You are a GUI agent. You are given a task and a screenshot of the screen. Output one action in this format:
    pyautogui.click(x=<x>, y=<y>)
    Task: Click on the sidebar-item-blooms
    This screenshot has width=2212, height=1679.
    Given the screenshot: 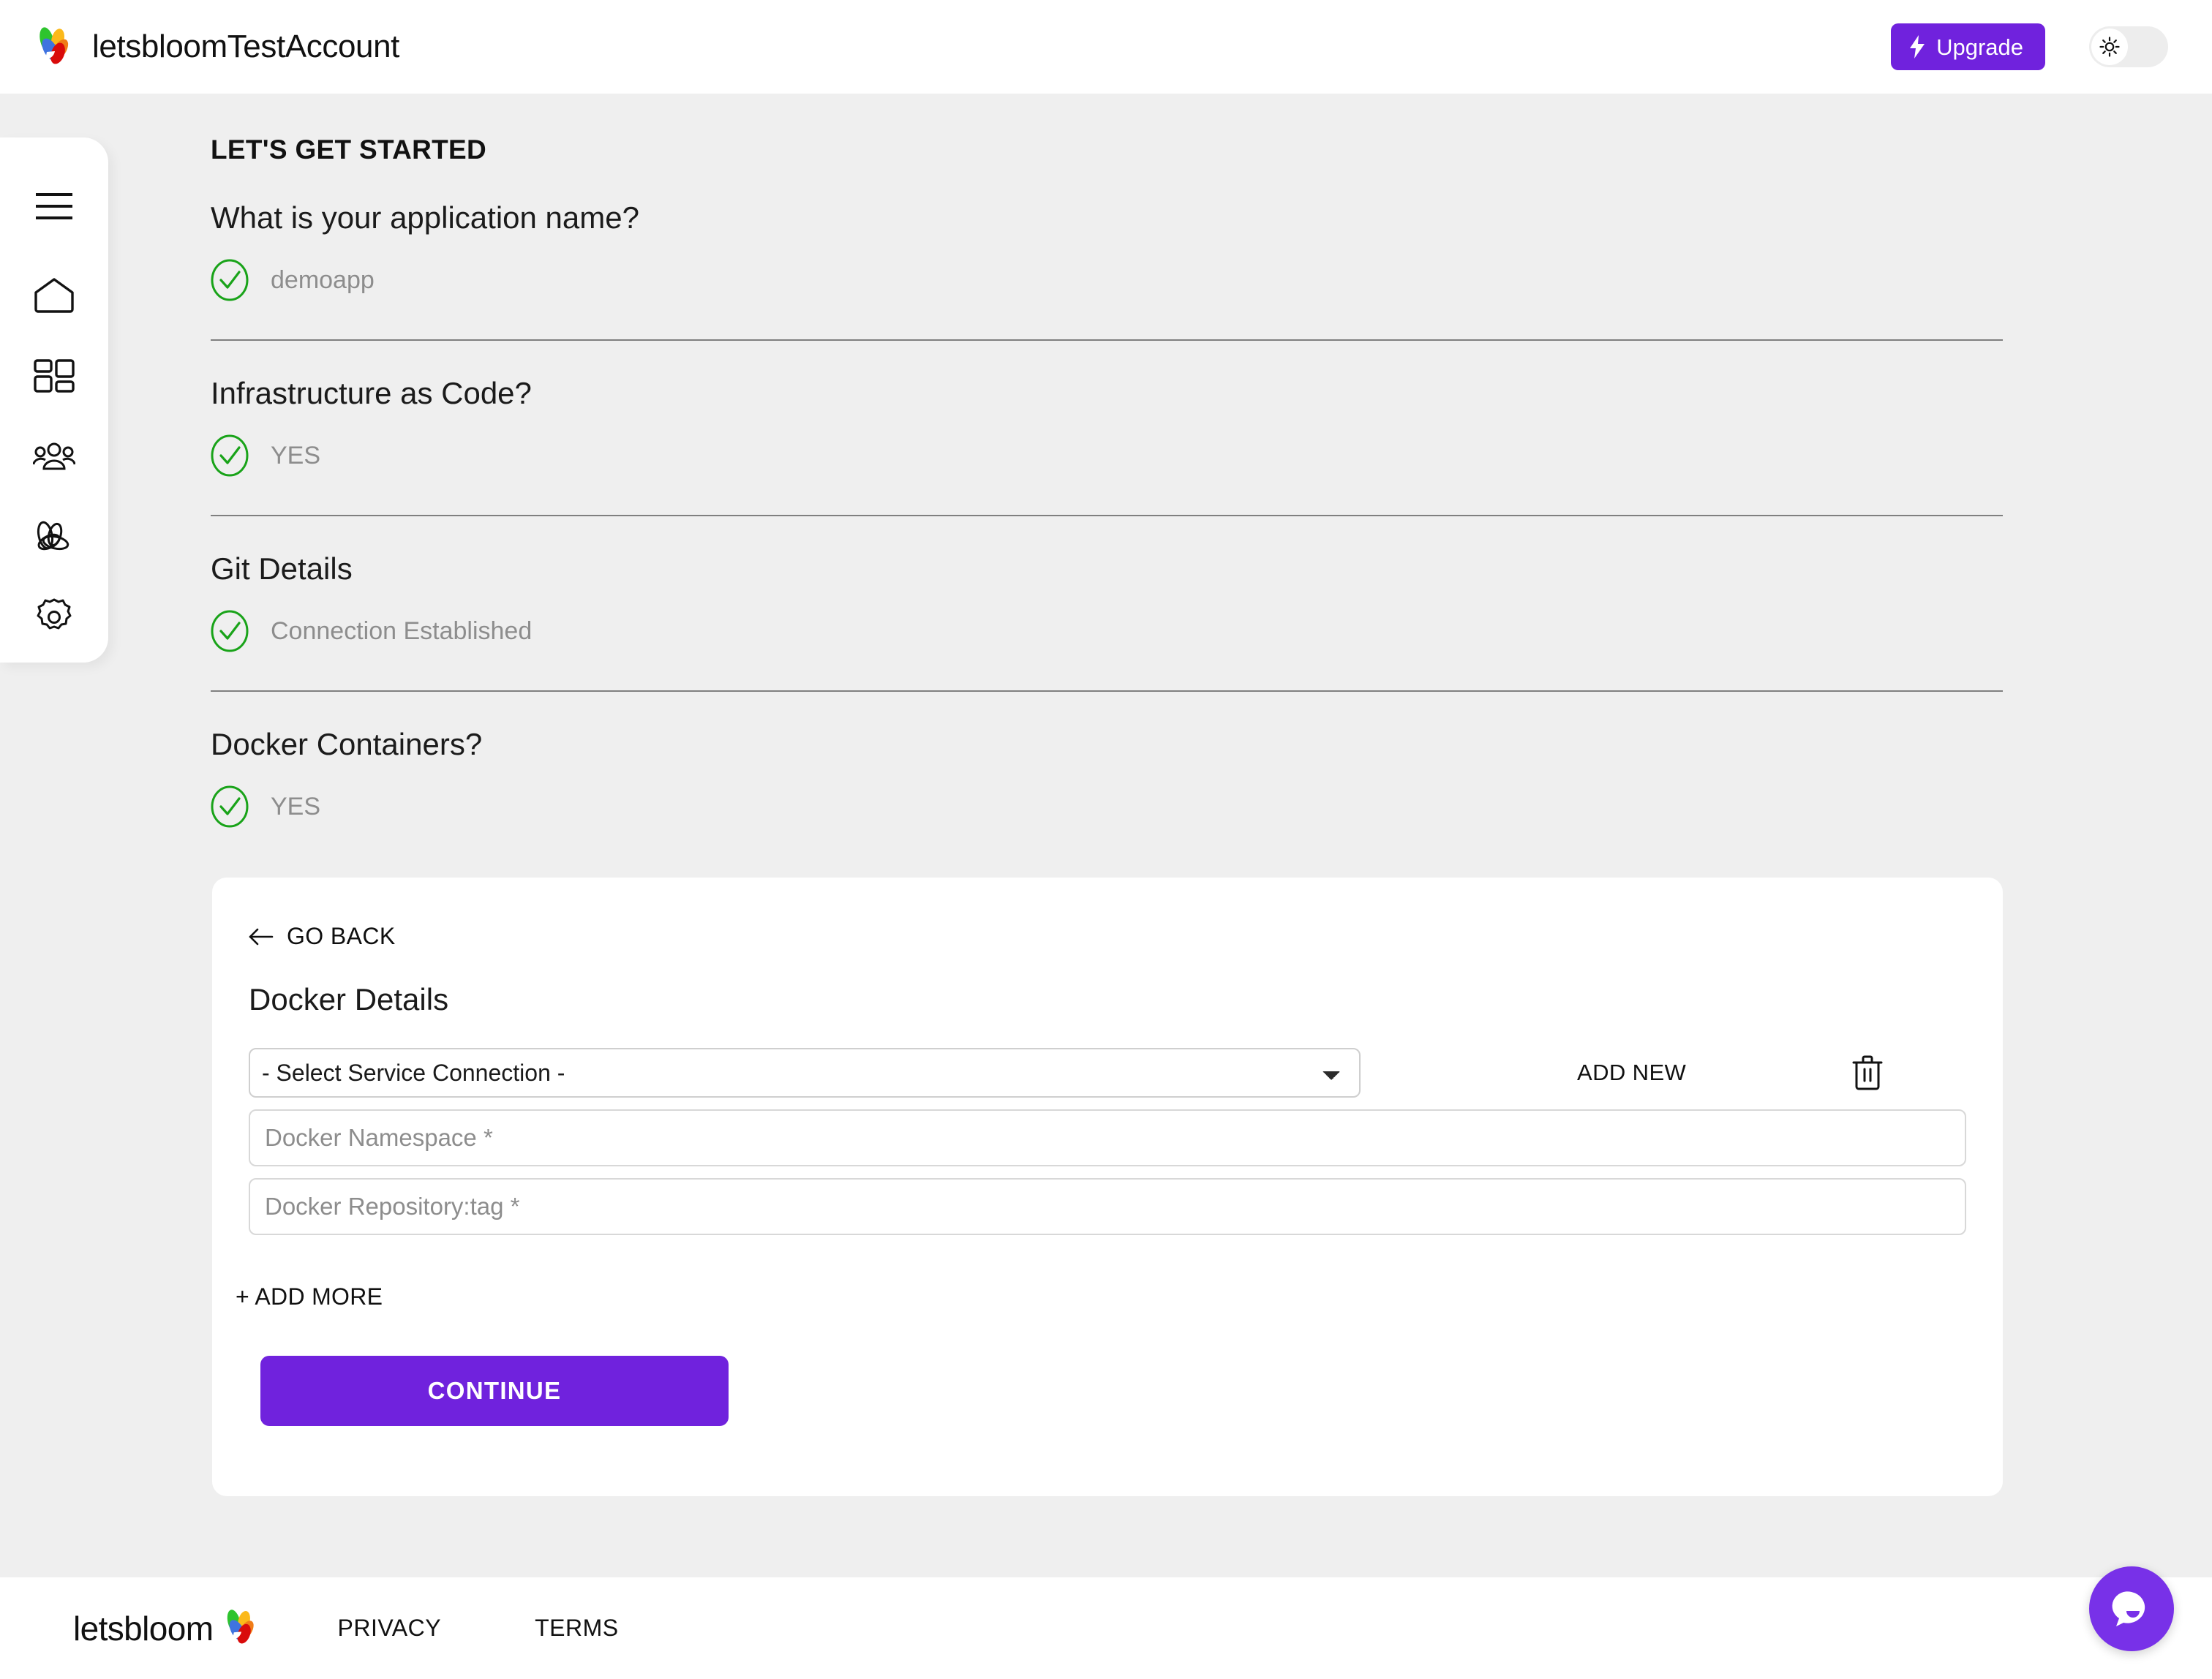 What is the action you would take?
    pyautogui.click(x=55, y=537)
    